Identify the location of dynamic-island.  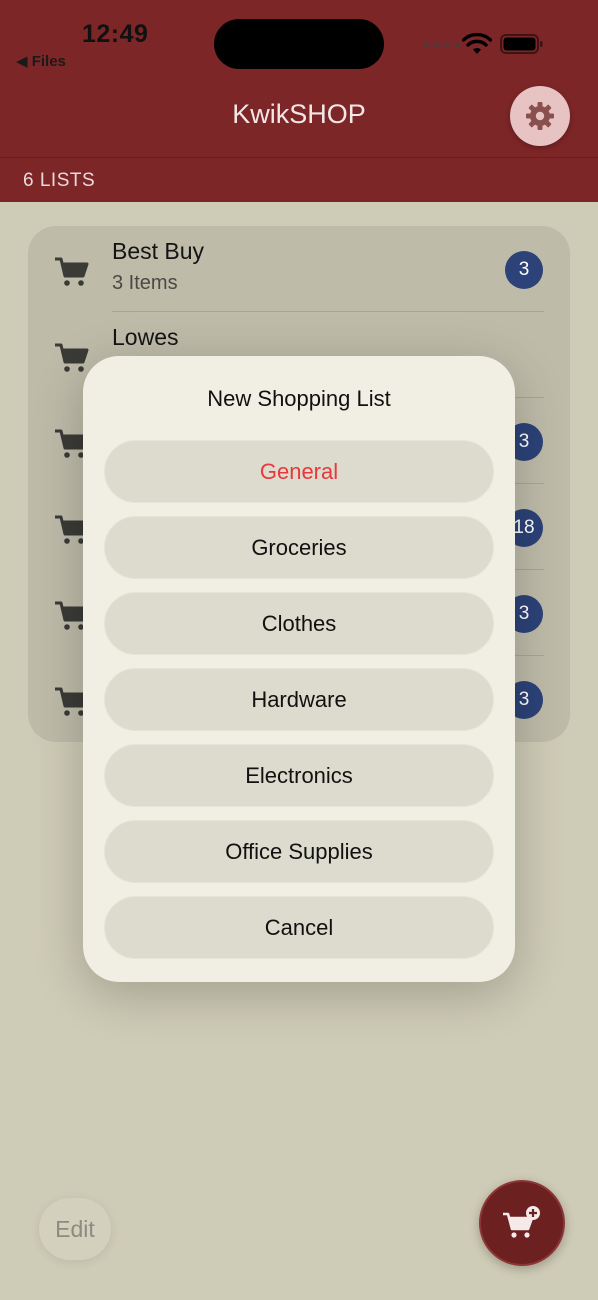
(299, 44).